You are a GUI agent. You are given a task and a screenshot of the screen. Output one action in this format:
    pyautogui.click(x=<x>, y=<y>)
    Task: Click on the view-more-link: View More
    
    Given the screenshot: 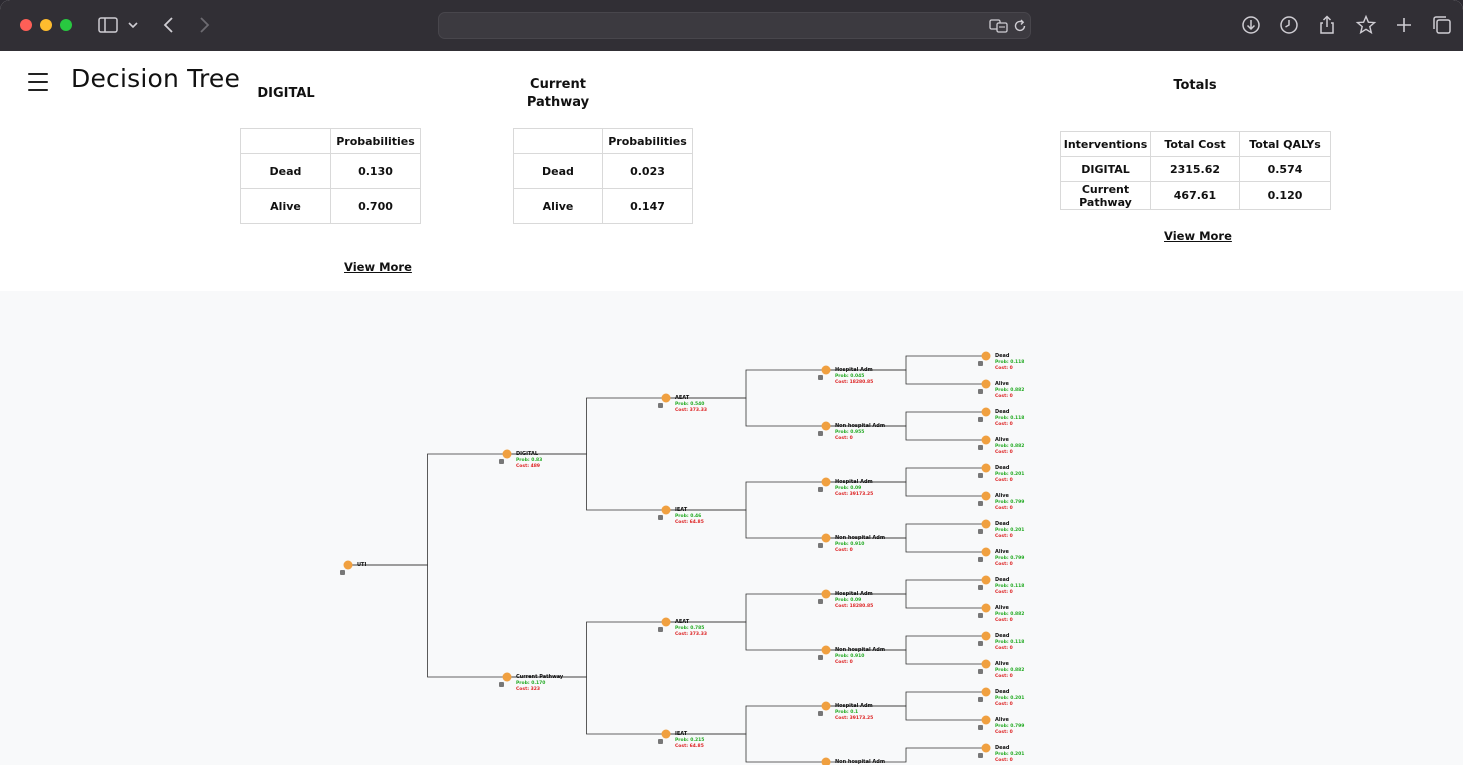 What is the action you would take?
    pyautogui.click(x=378, y=267)
    